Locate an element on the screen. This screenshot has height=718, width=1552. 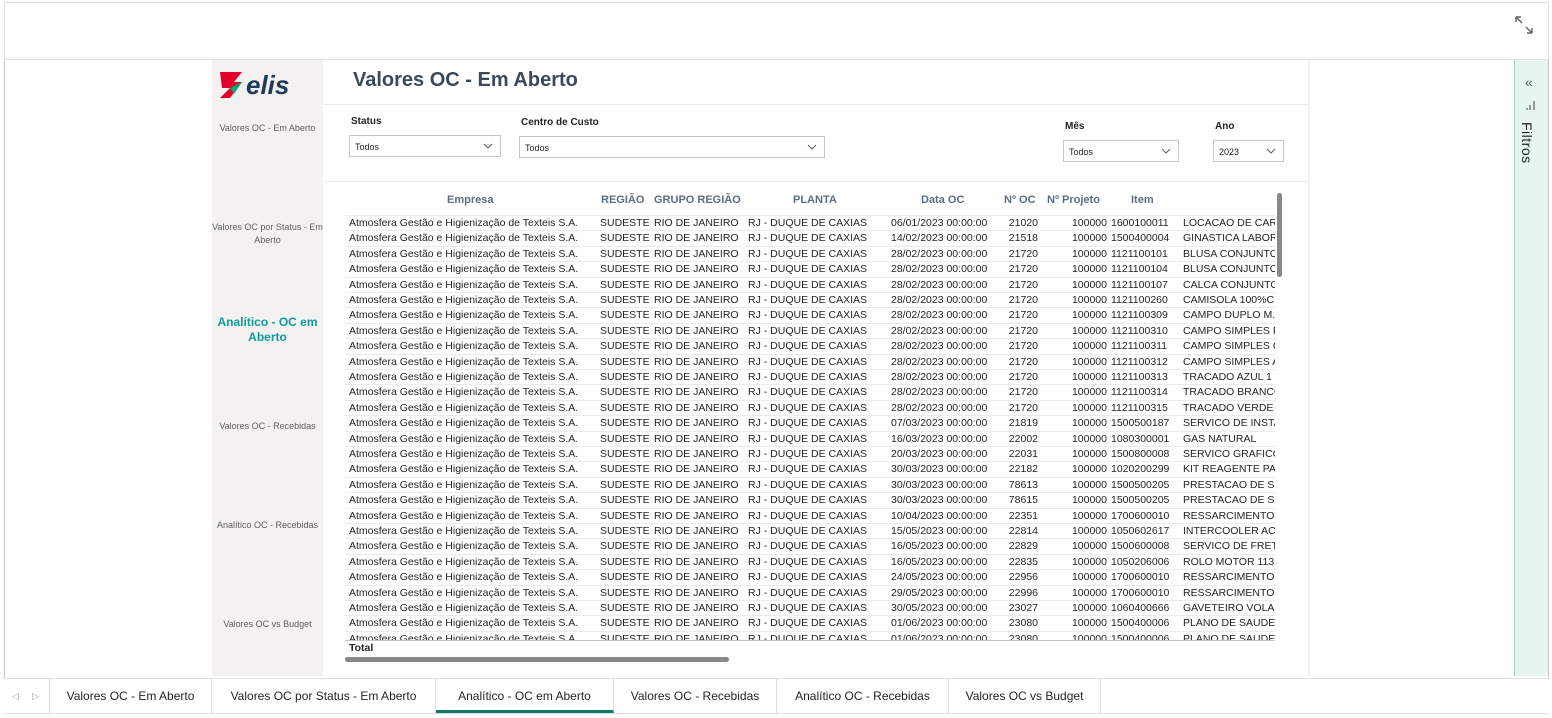
column-header-empresa: Empresa is located at coordinates (470, 200).